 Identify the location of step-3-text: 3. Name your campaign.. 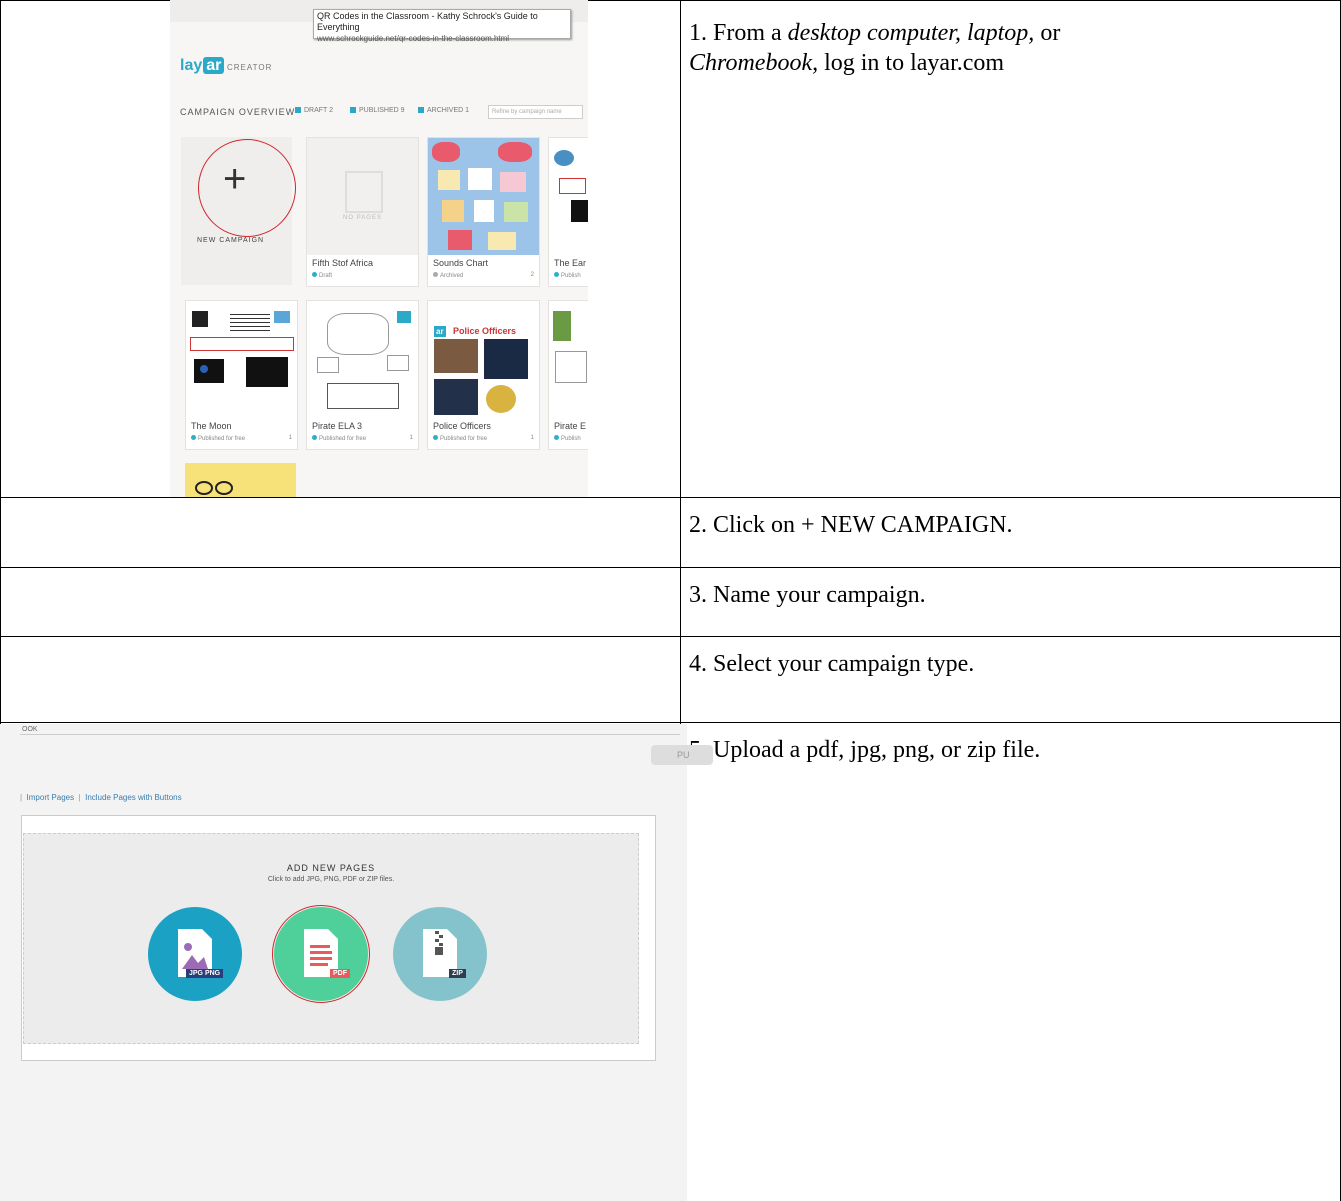
(807, 595).